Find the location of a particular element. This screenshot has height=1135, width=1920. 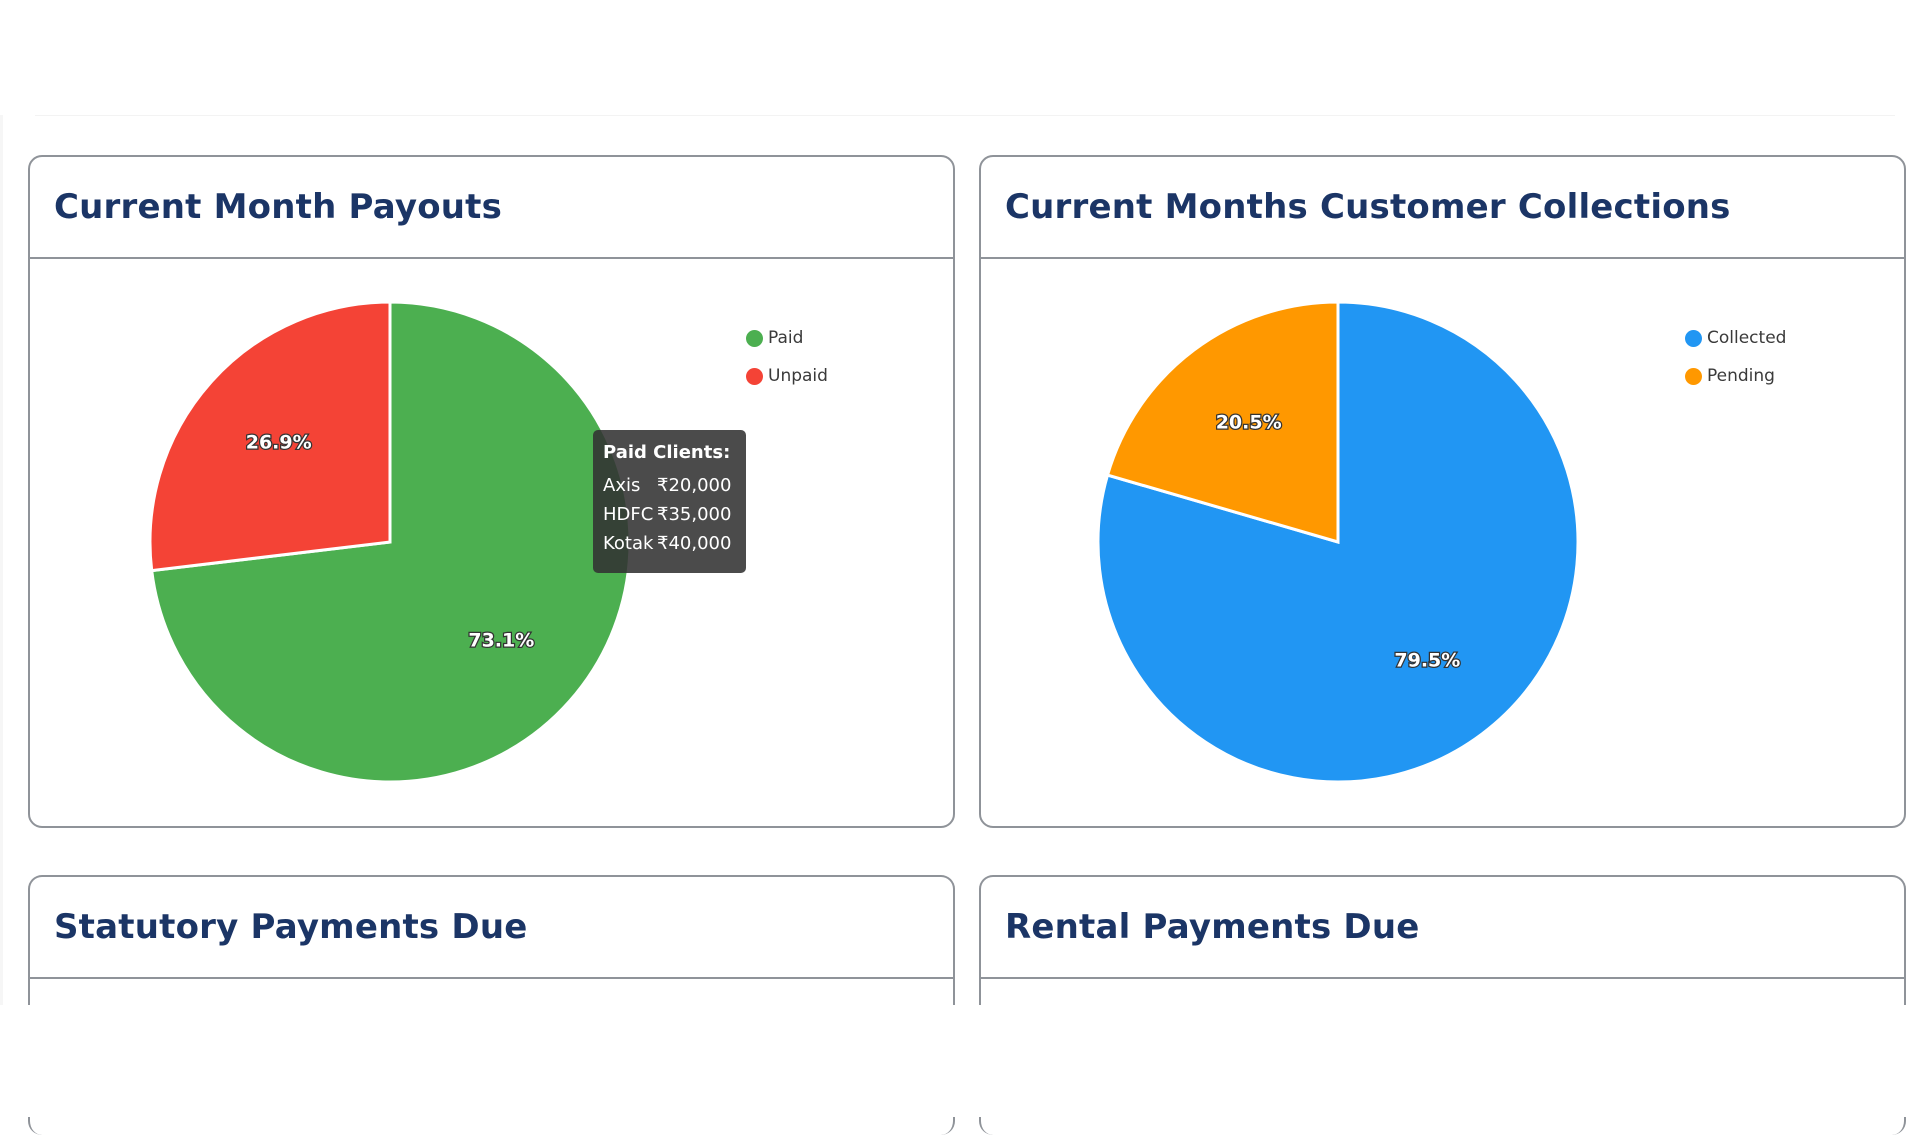

payouts-card-header: Current Month Payouts is located at coordinates (491, 208).